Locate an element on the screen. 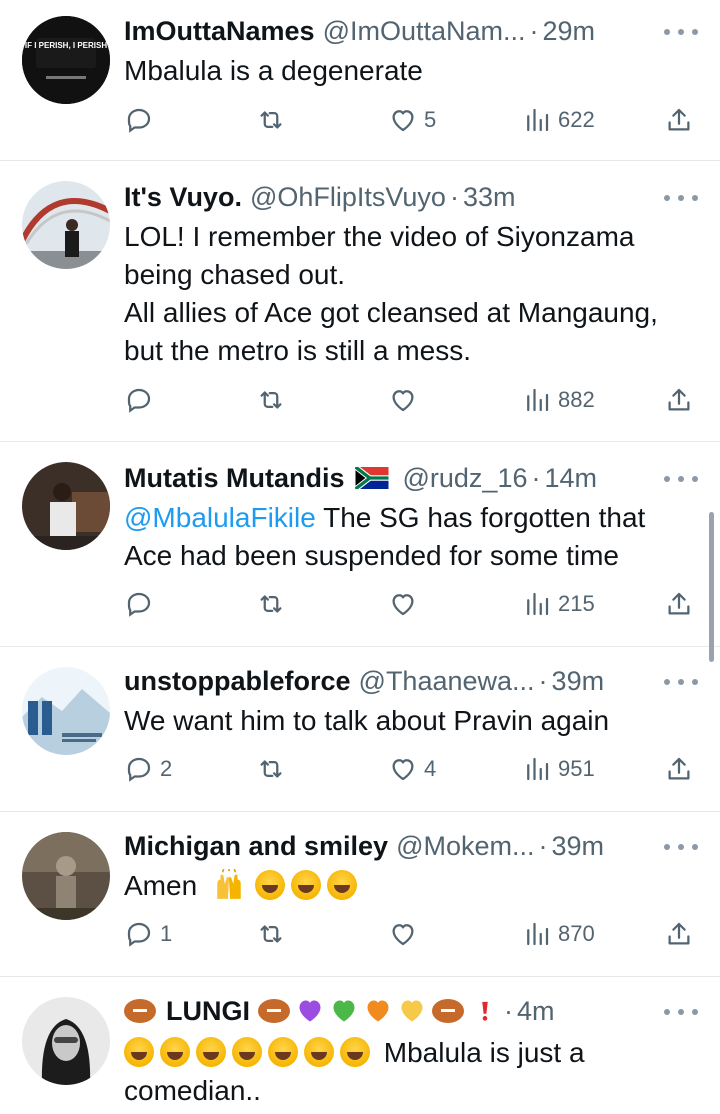 This screenshot has width=720, height=1114. user-handle: @OhFlipItsVuyo is located at coordinates (348, 197).